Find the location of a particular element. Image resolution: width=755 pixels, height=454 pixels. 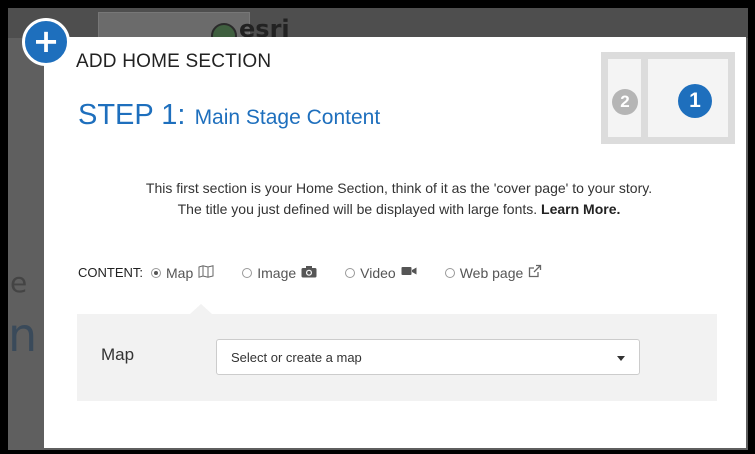

camera-icon is located at coordinates (309, 273).